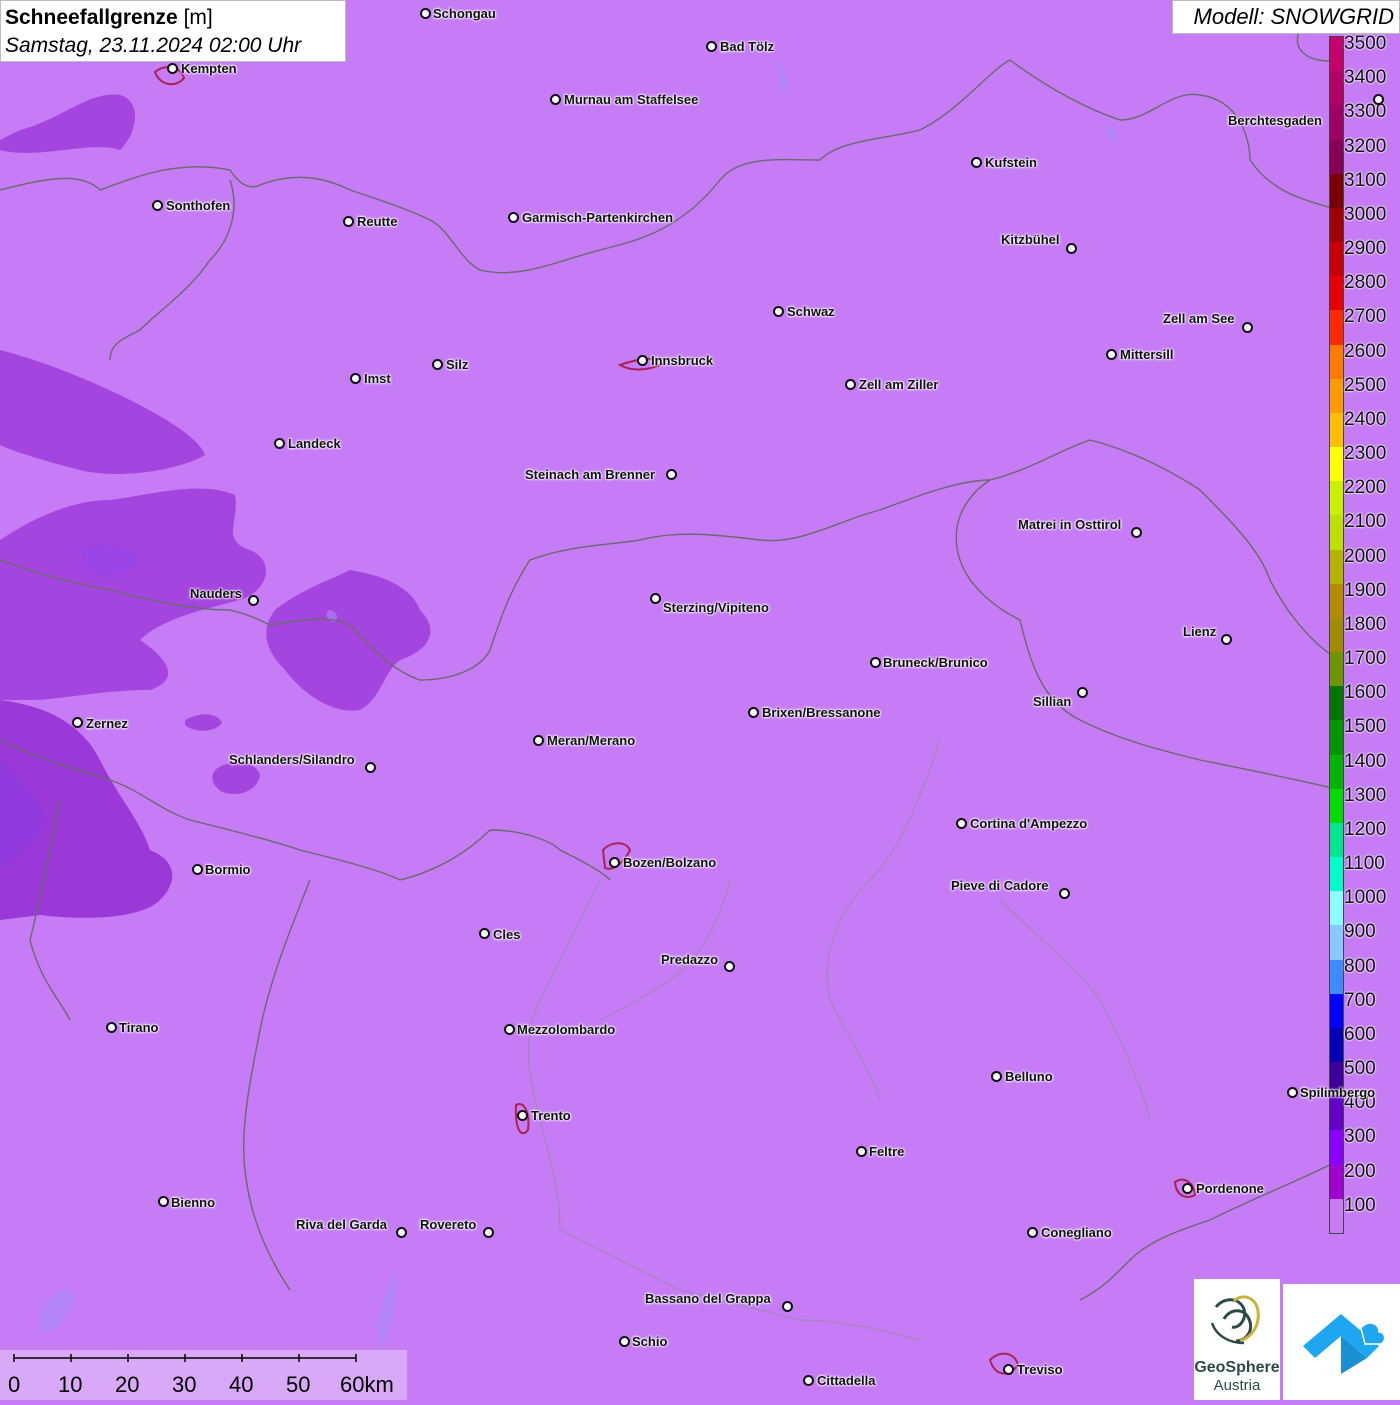 The width and height of the screenshot is (1400, 1405). What do you see at coordinates (107, 723) in the screenshot?
I see `city-label: Zernez` at bounding box center [107, 723].